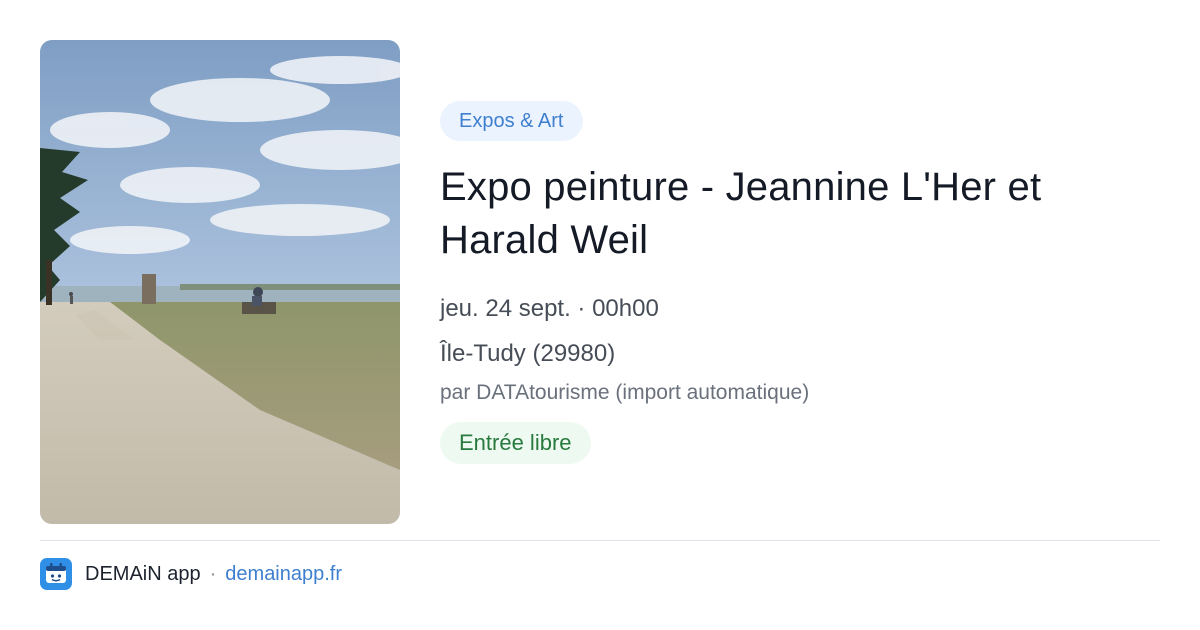  Describe the element at coordinates (283, 574) in the screenshot. I see `site-link: demainapp.fr` at that location.